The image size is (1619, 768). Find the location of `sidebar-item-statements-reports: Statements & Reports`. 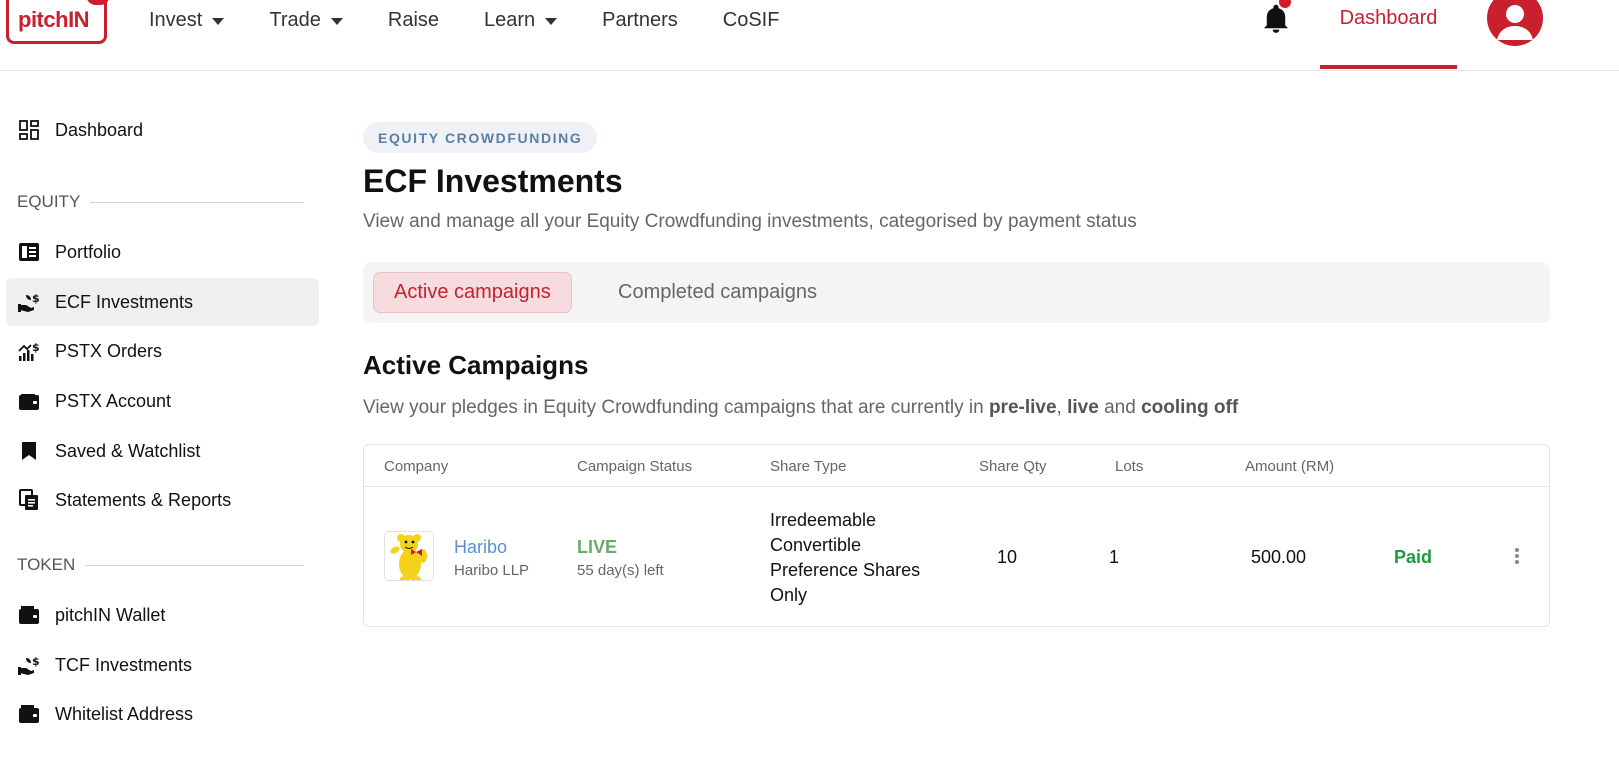

sidebar-item-statements-reports: Statements & Reports is located at coordinates (162, 500).